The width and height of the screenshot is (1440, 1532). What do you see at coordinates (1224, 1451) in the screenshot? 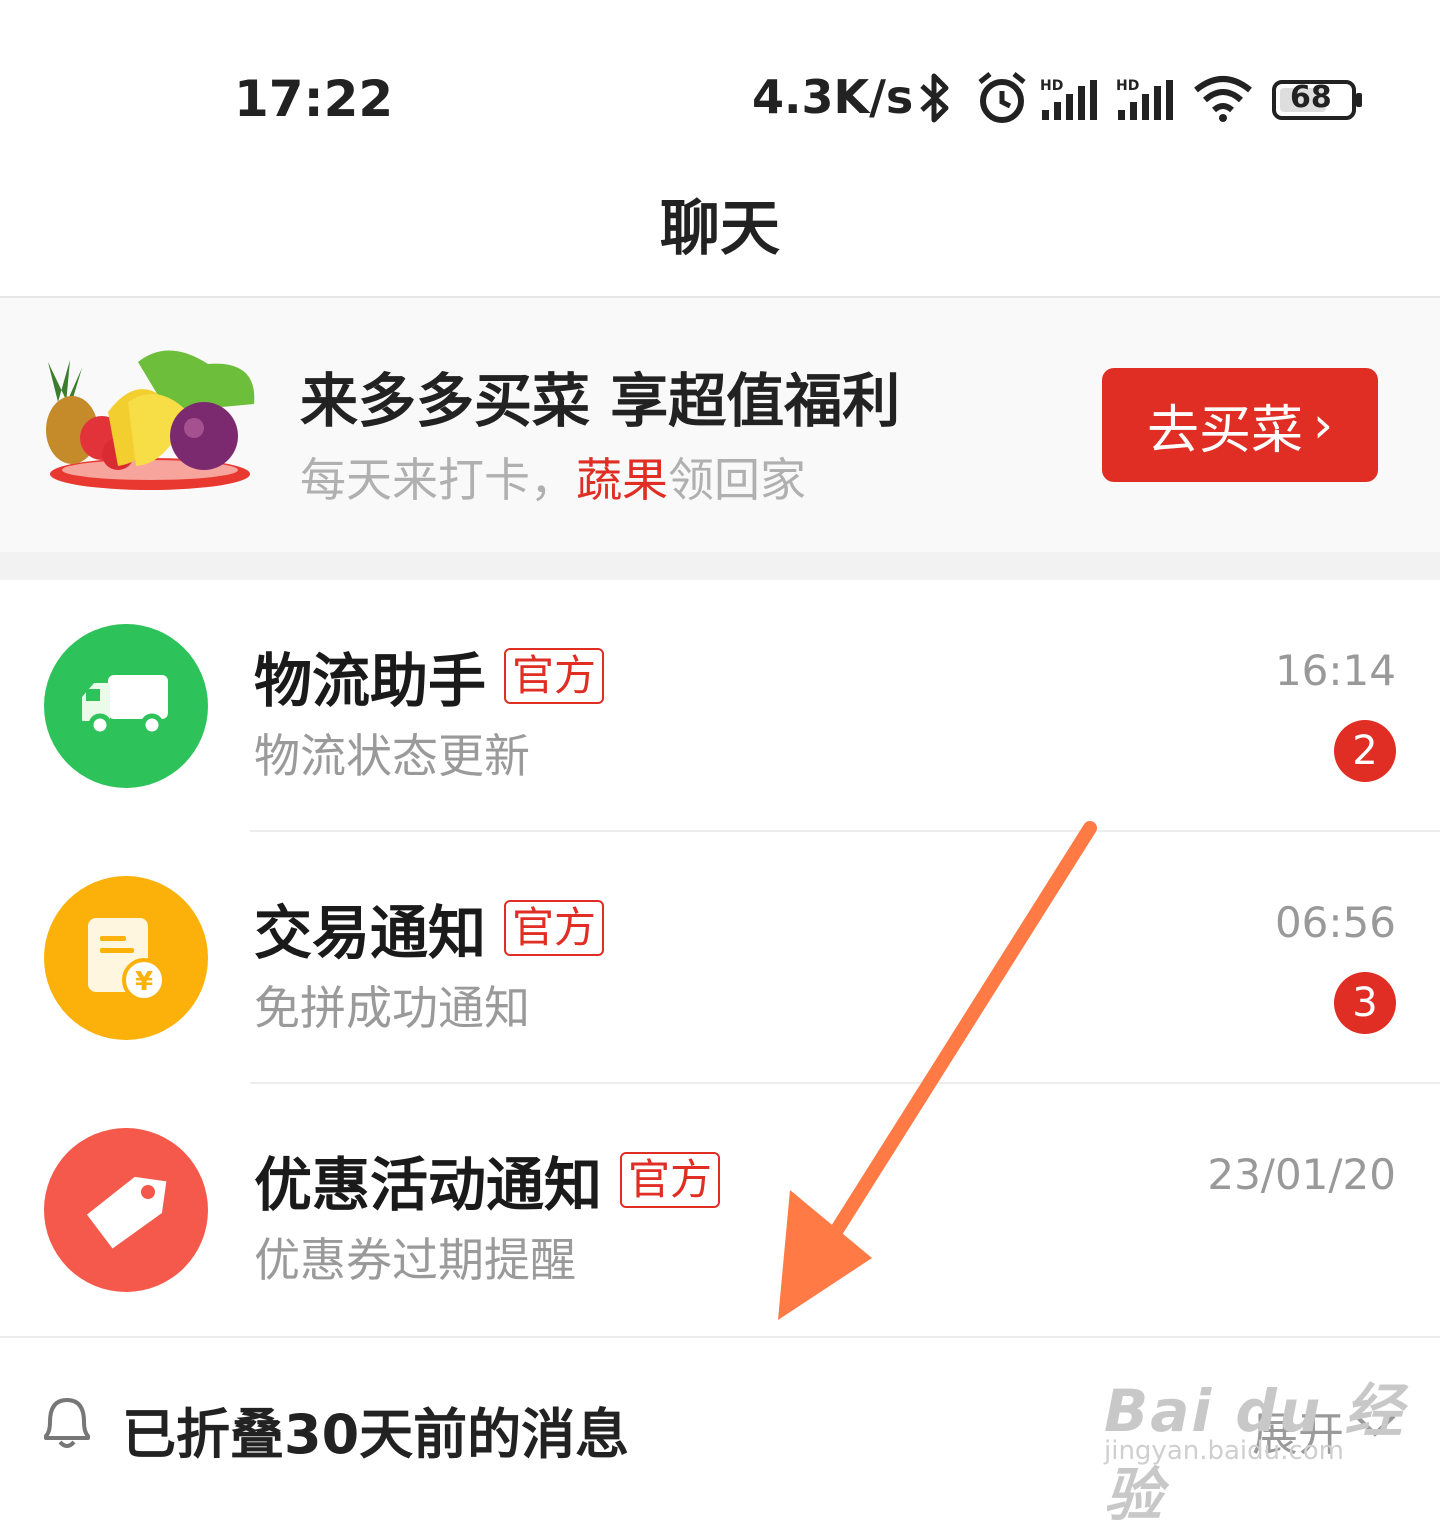
I see `watermark-url: jingyan.baidu.com` at bounding box center [1224, 1451].